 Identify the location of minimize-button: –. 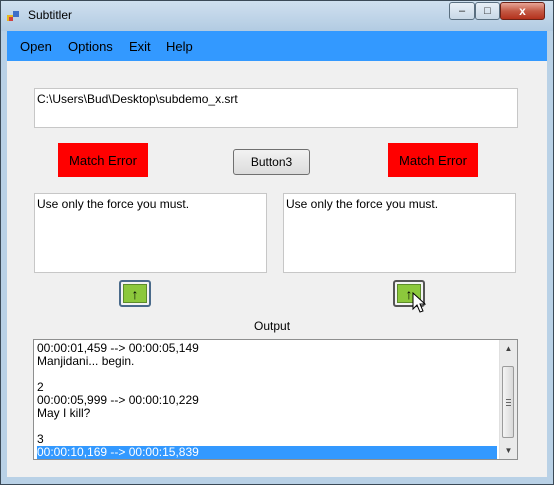
(462, 11).